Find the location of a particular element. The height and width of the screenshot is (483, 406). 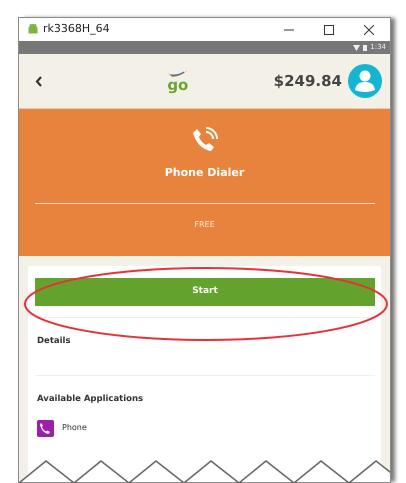

section-title: Details is located at coordinates (54, 341).